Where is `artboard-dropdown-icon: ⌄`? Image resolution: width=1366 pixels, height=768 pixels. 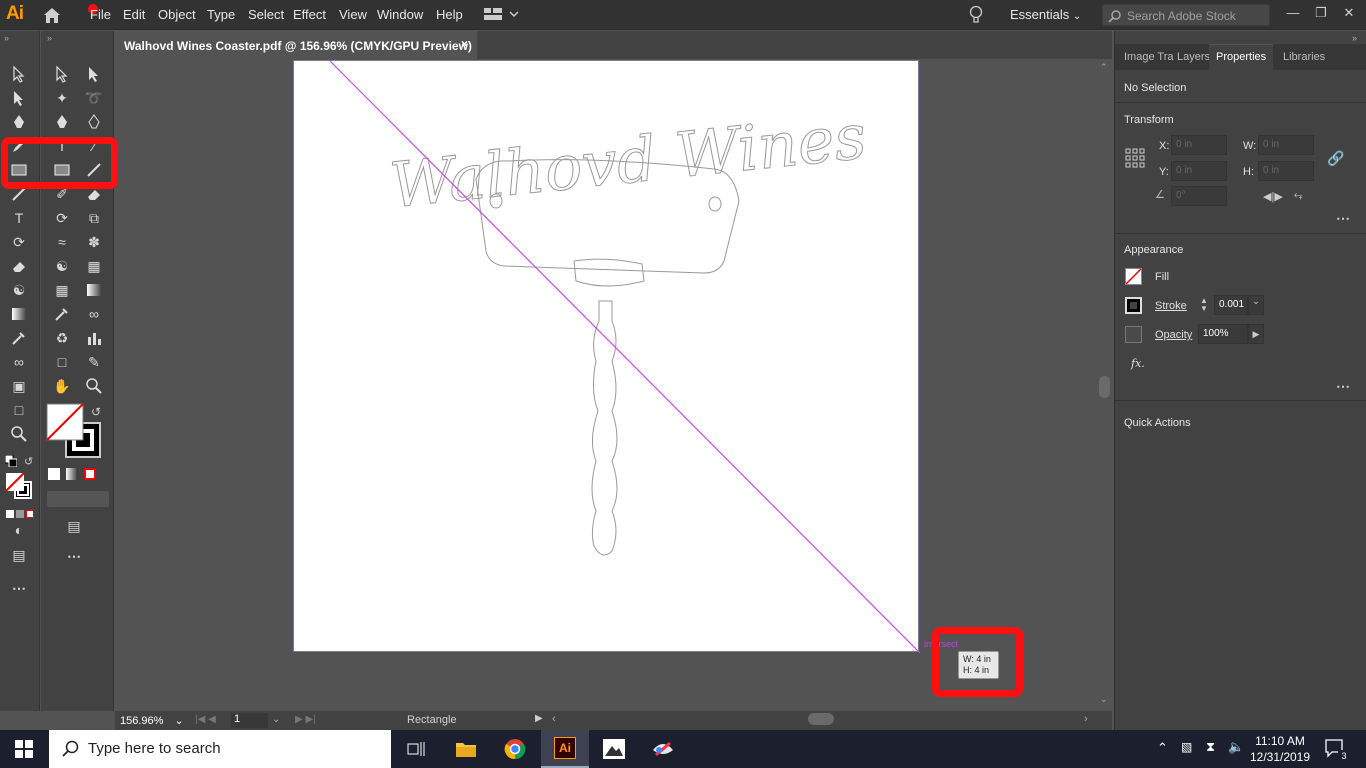
artboard-dropdown-icon: ⌄ is located at coordinates (276, 719).